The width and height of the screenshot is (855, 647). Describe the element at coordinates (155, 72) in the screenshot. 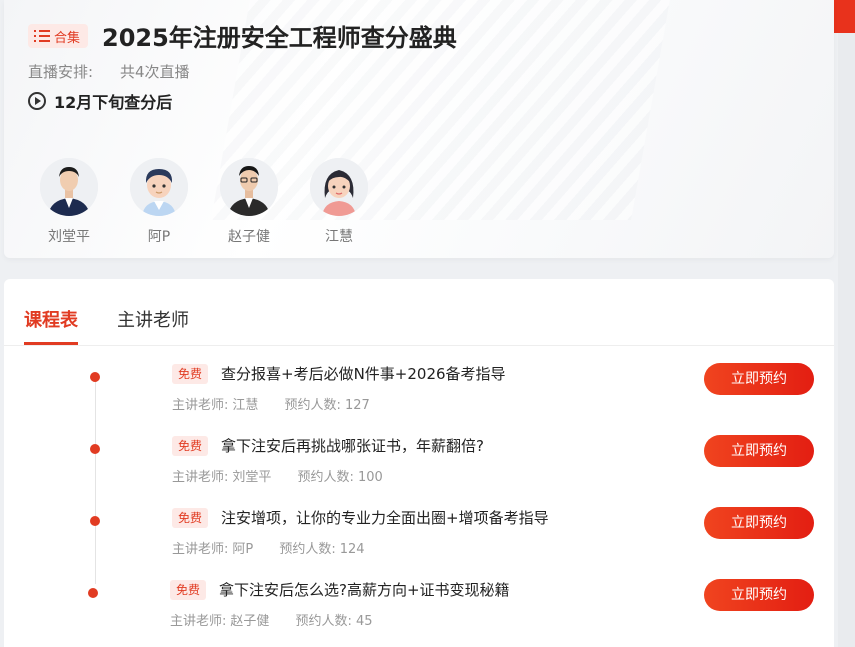

I see `schedule-count: 共4次直播` at that location.